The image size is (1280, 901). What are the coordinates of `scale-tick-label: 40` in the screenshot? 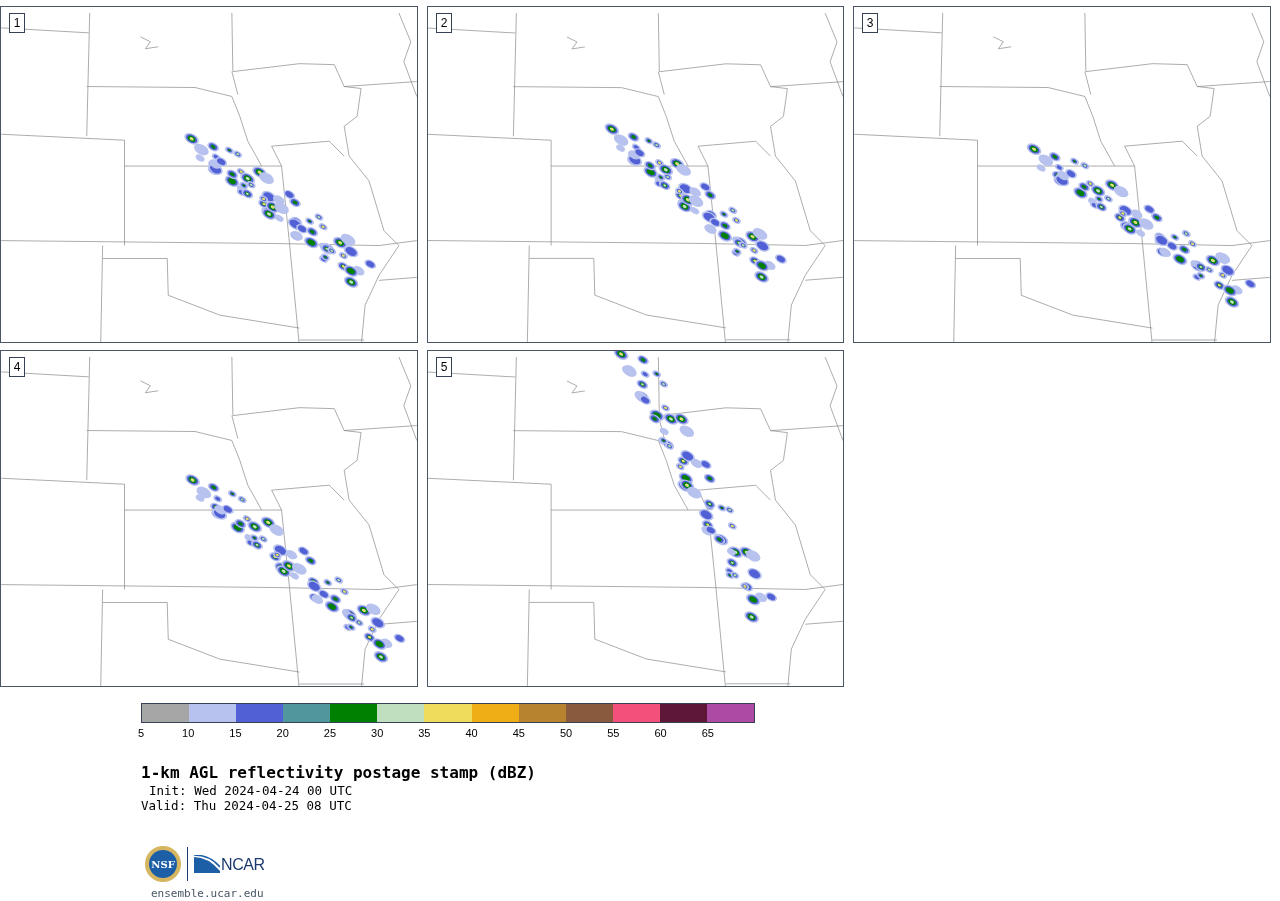 It's located at (471, 733).